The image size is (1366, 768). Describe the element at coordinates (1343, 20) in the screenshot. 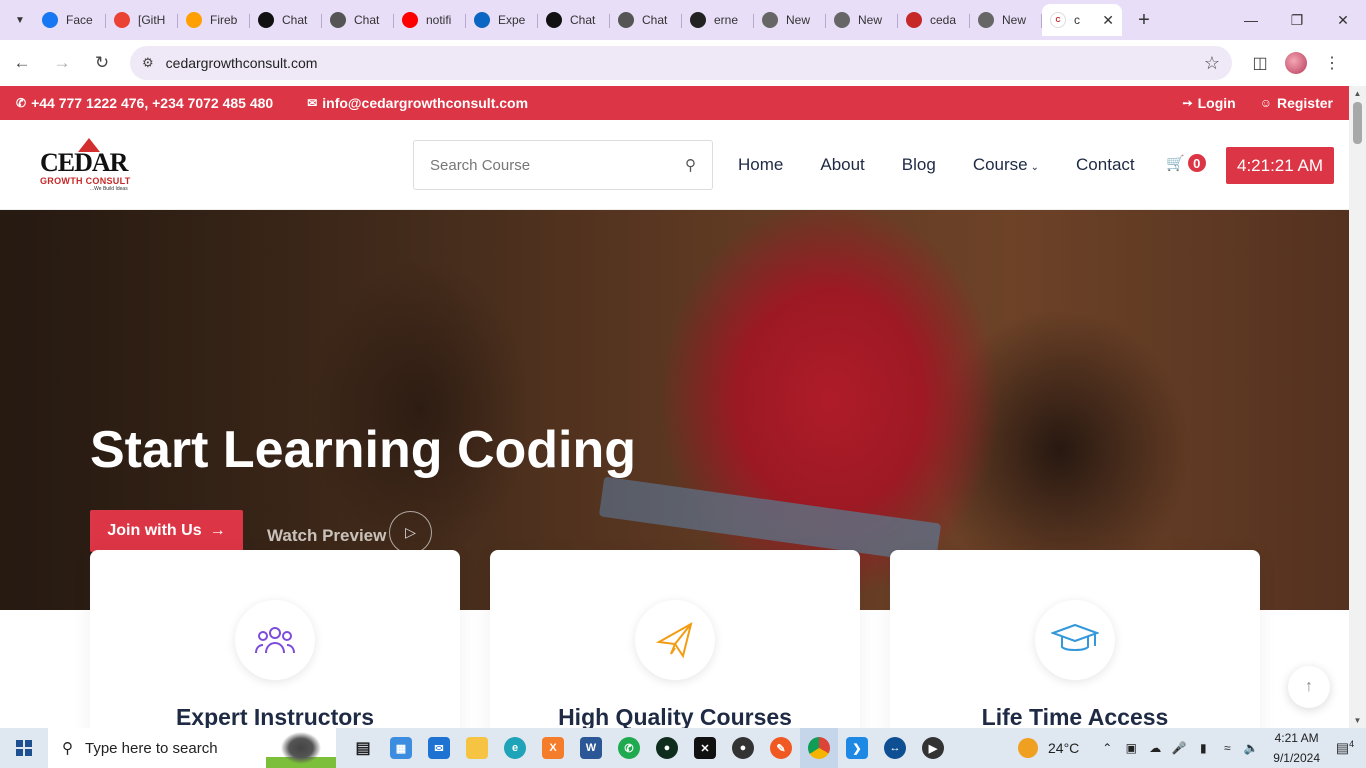

I see `close-window-icon: ✕` at that location.